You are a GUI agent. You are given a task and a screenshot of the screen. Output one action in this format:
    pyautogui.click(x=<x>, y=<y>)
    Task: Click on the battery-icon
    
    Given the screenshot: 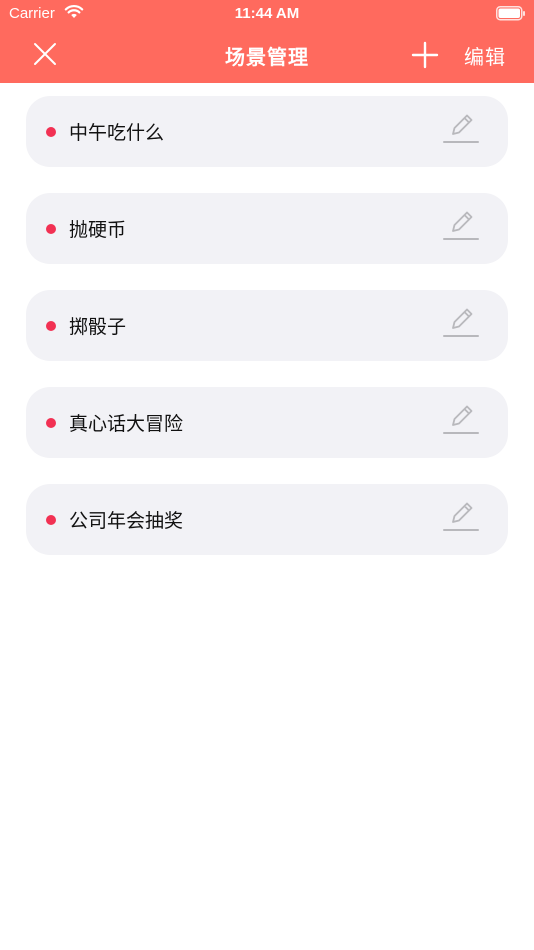 What is the action you would take?
    pyautogui.click(x=511, y=15)
    